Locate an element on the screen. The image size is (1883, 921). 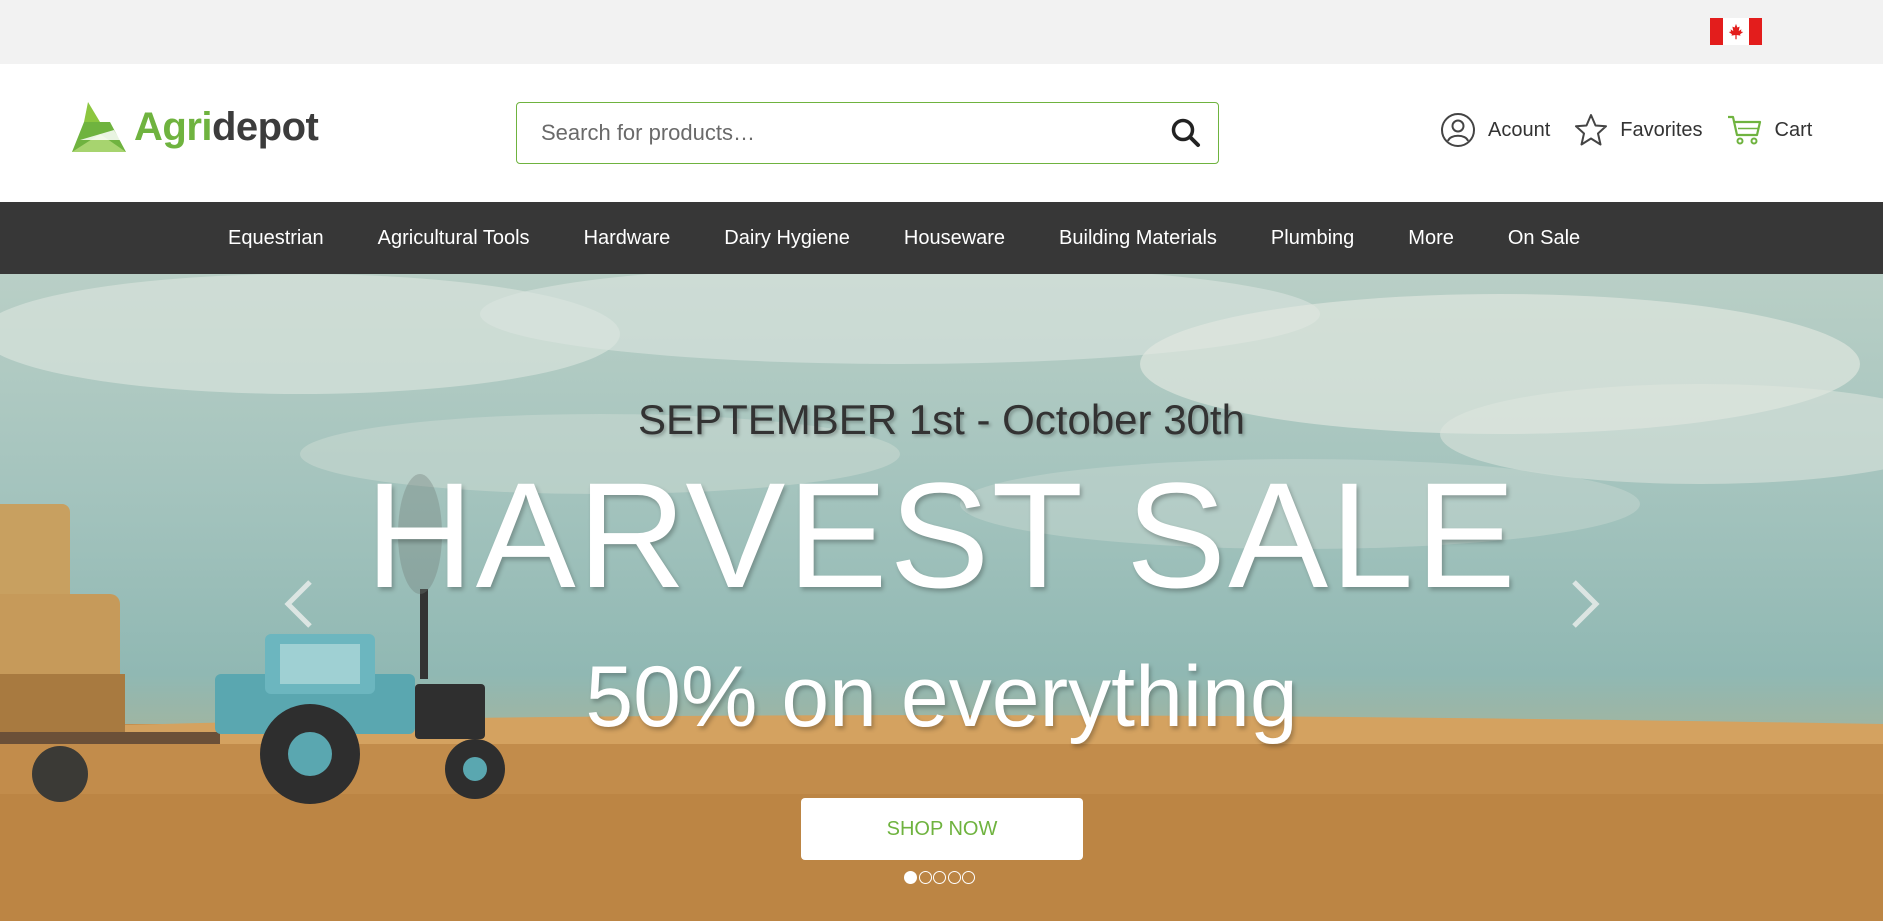
account-label: Acount is located at coordinates (1519, 129).